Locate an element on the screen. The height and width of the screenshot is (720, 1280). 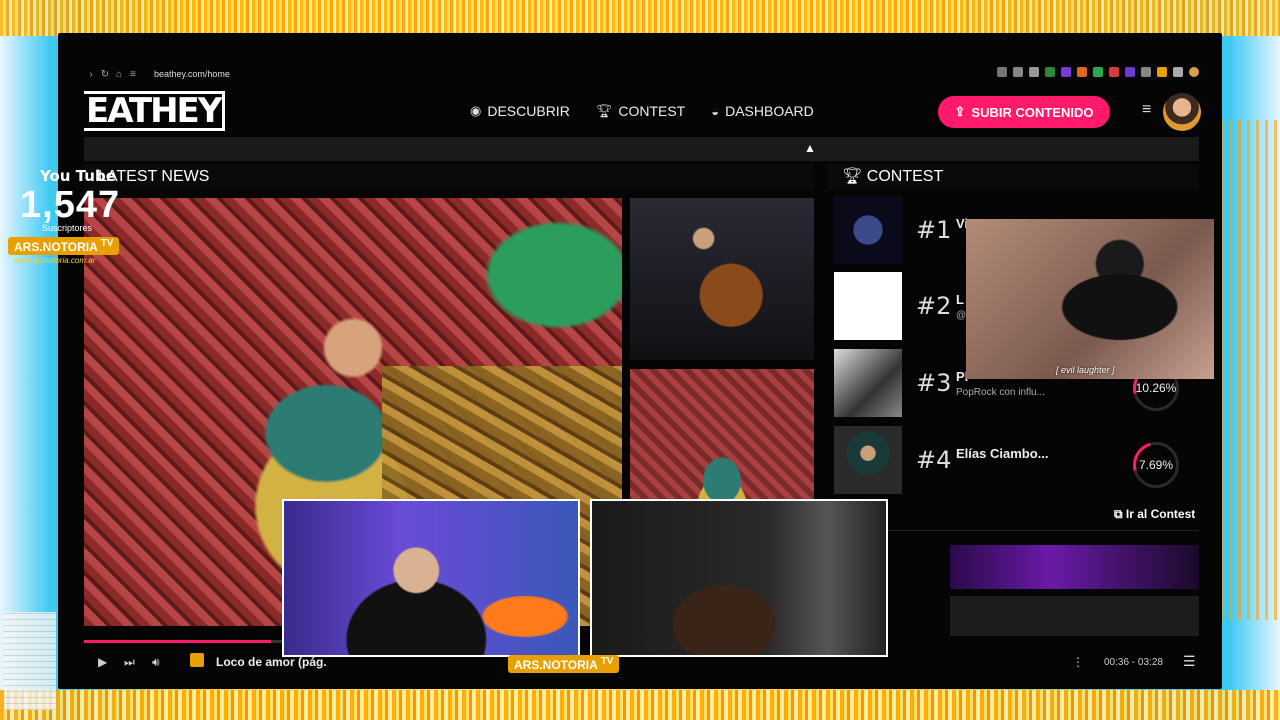
entry-rank: #4 is located at coordinates (934, 460).